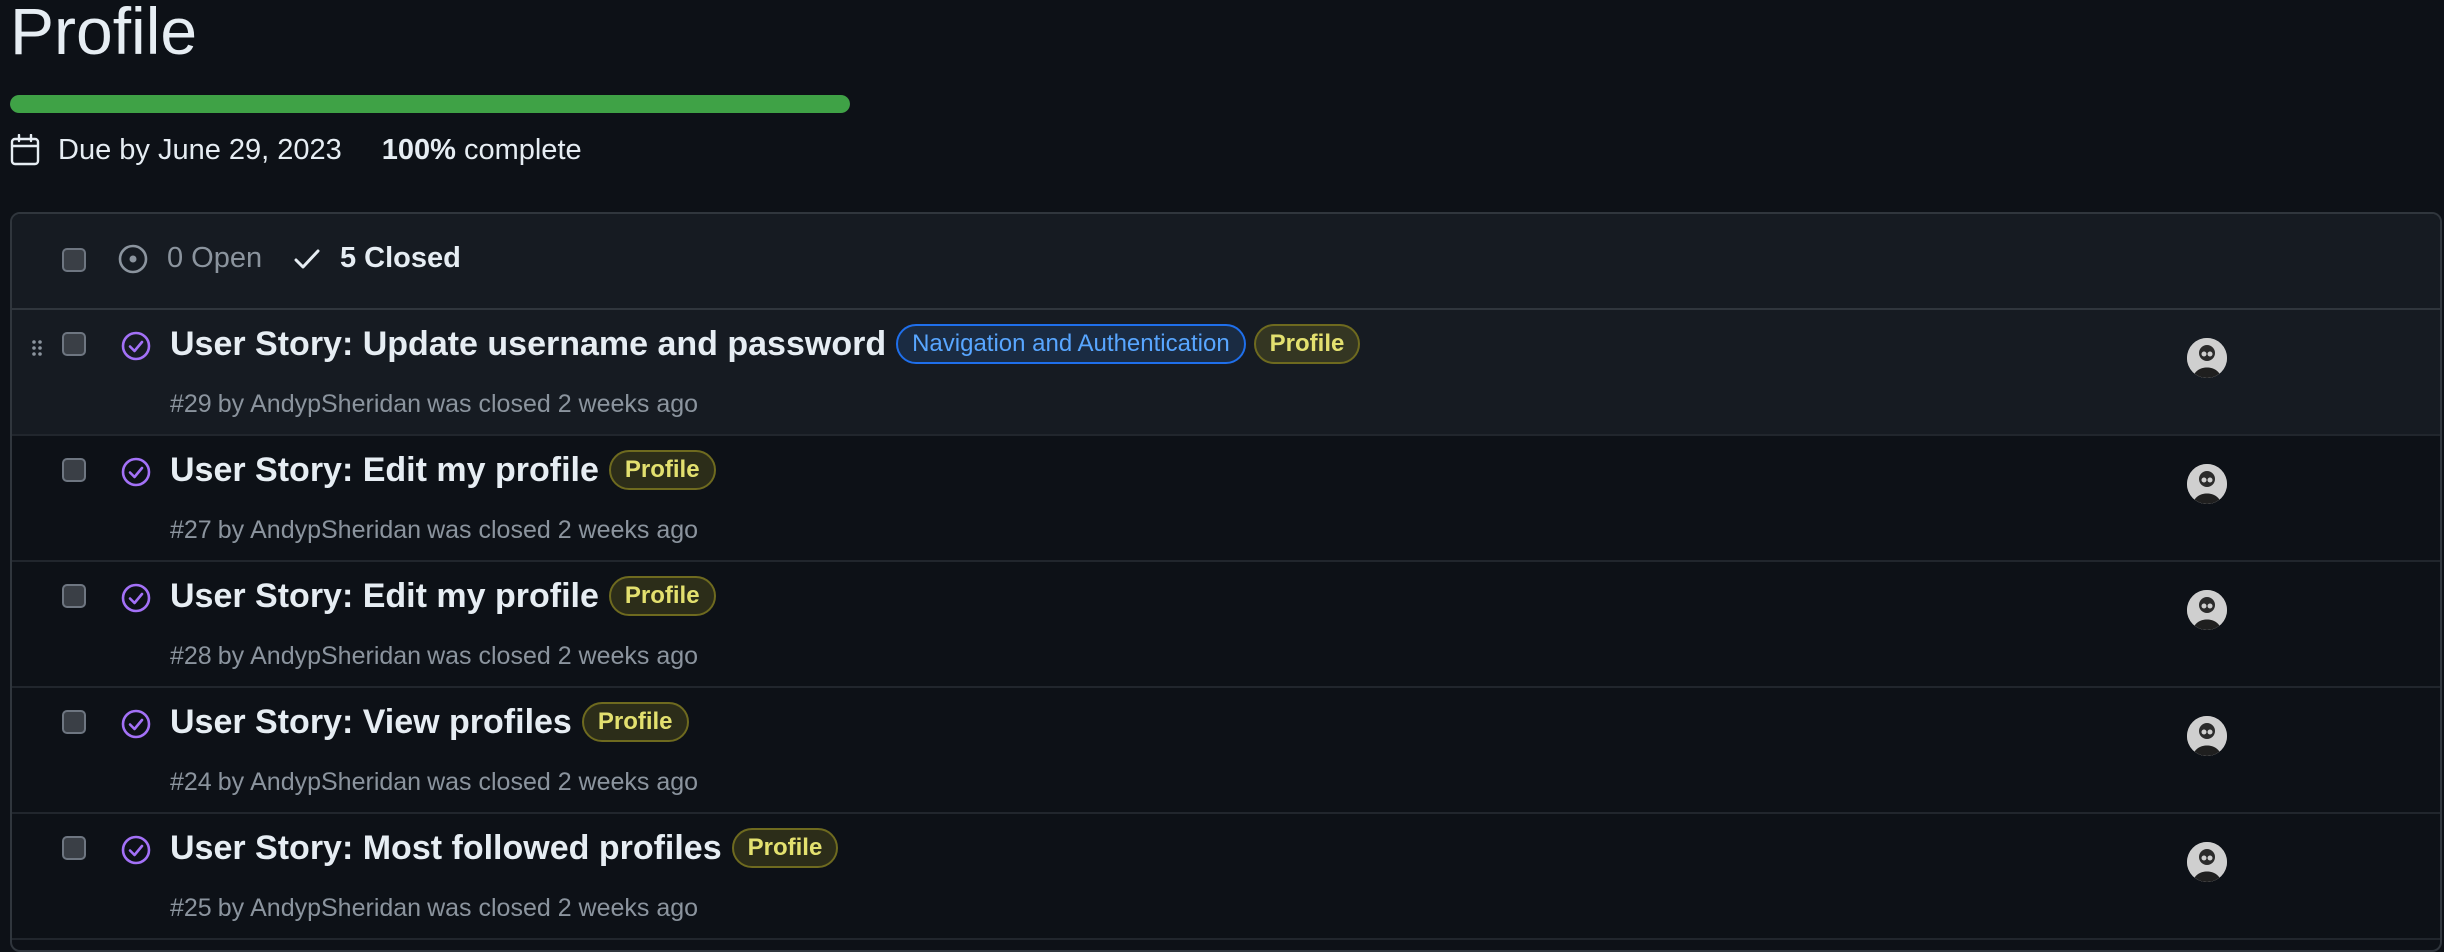  I want to click on issue-number: #28, so click(191, 656).